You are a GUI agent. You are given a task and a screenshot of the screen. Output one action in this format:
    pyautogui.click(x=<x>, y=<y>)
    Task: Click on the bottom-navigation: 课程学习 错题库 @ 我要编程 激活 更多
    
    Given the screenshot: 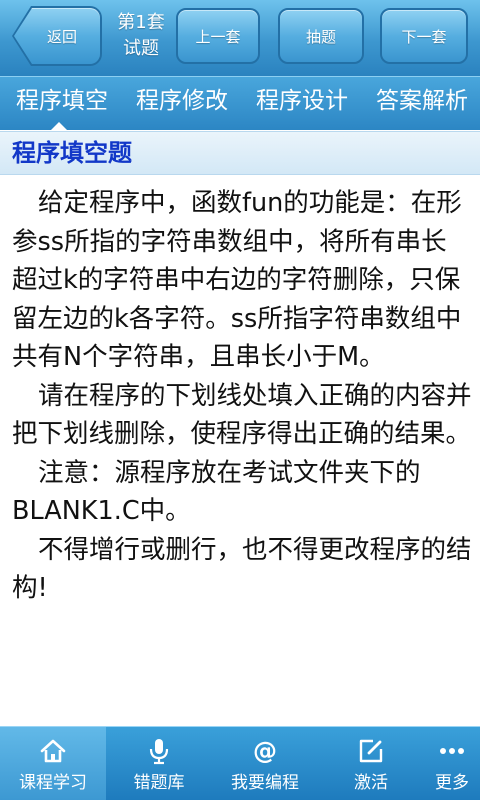 What is the action you would take?
    pyautogui.click(x=240, y=763)
    